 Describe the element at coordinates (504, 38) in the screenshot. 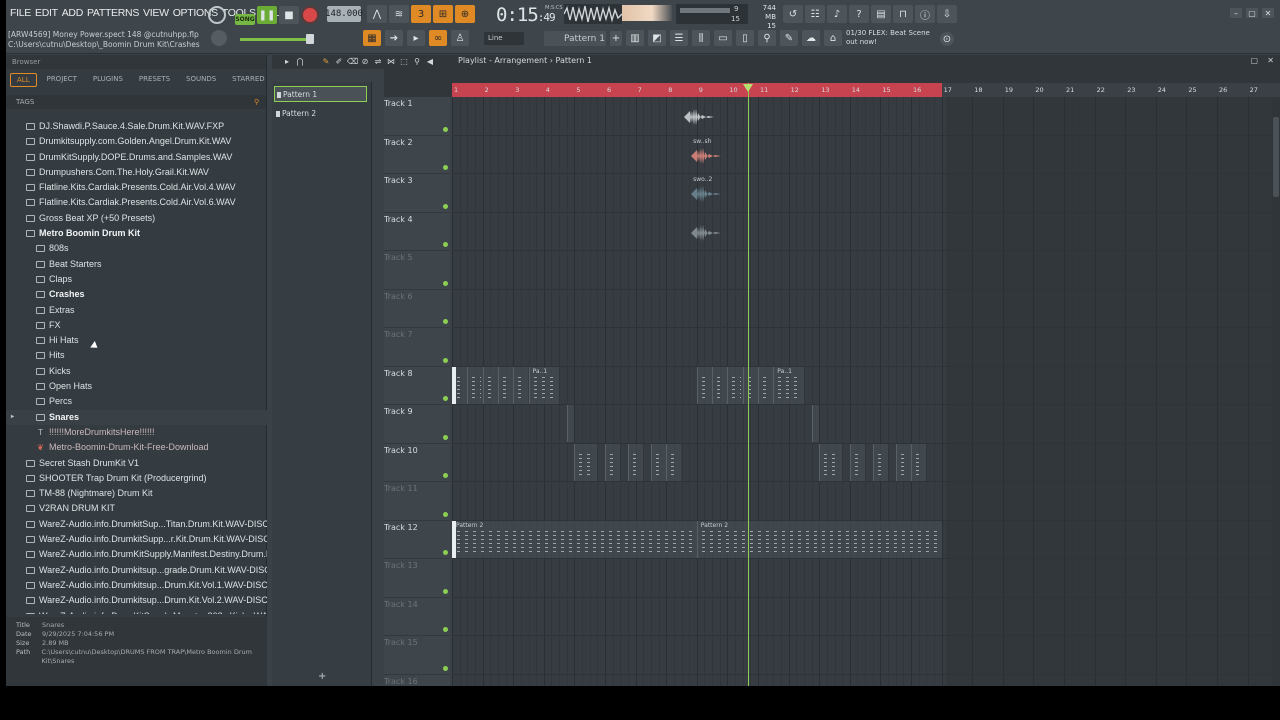

I see `snap-selector: Line` at that location.